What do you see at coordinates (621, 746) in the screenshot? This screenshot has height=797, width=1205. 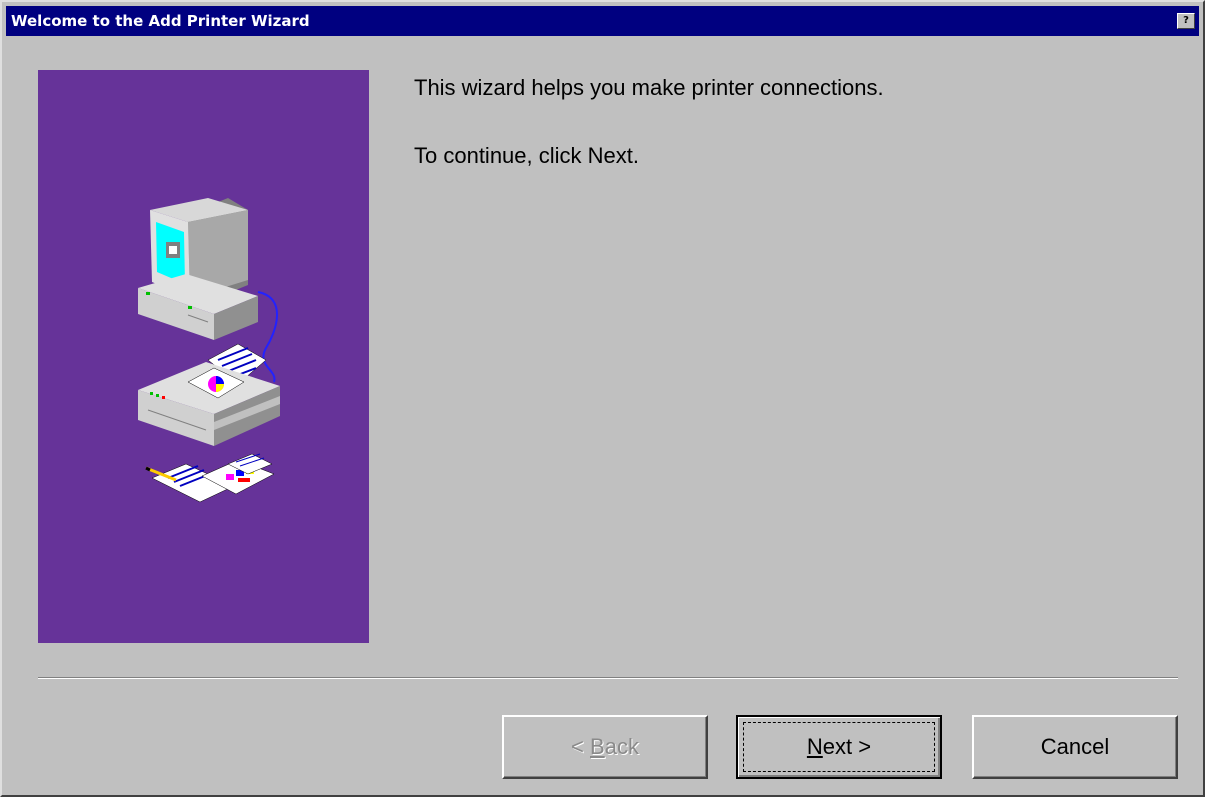 I see `back-button-rest: ack` at bounding box center [621, 746].